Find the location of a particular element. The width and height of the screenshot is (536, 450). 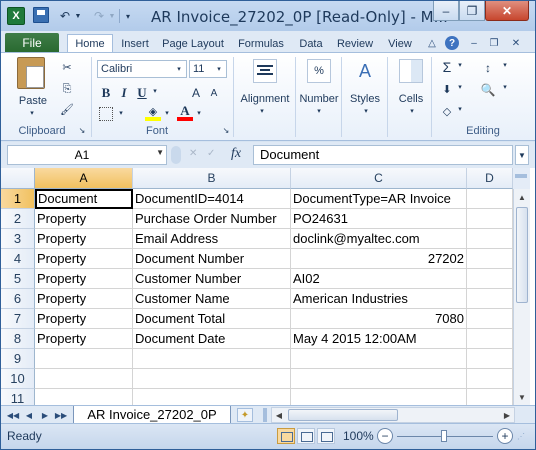

underline-dropdown-icon: ▾ is located at coordinates (155, 91).